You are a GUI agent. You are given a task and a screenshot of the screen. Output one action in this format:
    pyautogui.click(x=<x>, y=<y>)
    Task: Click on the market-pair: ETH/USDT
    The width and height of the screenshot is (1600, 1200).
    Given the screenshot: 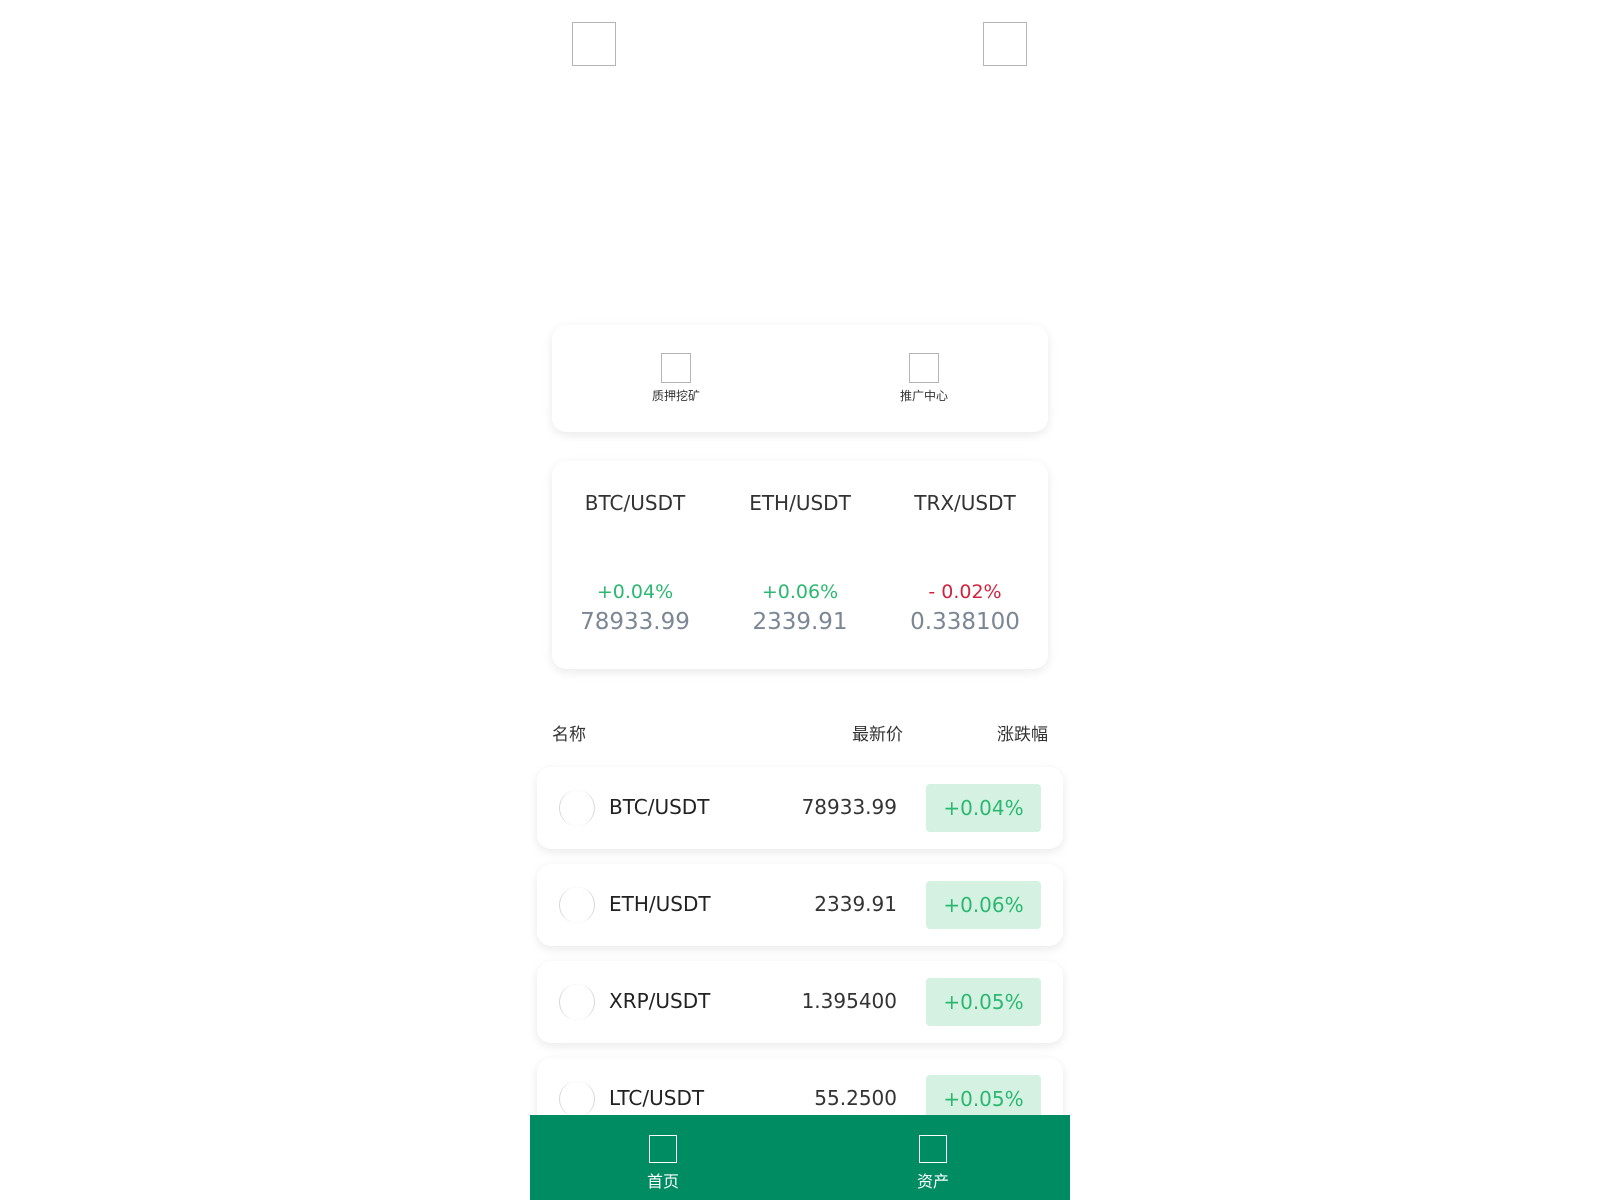 What is the action you would take?
    pyautogui.click(x=660, y=904)
    